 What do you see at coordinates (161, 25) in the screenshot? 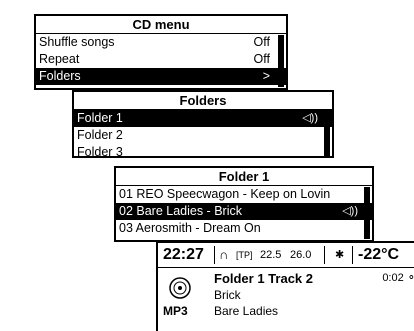
I see `cd-menu-title: CD menu` at bounding box center [161, 25].